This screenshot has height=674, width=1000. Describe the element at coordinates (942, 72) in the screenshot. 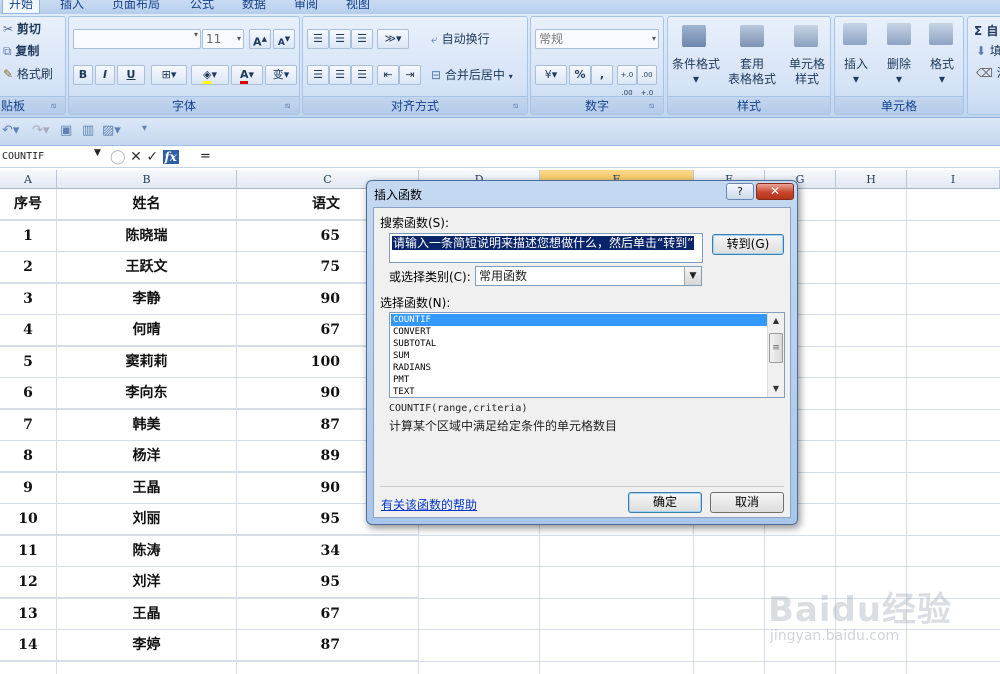

I see `format-cells-button: 格式 ▾` at that location.